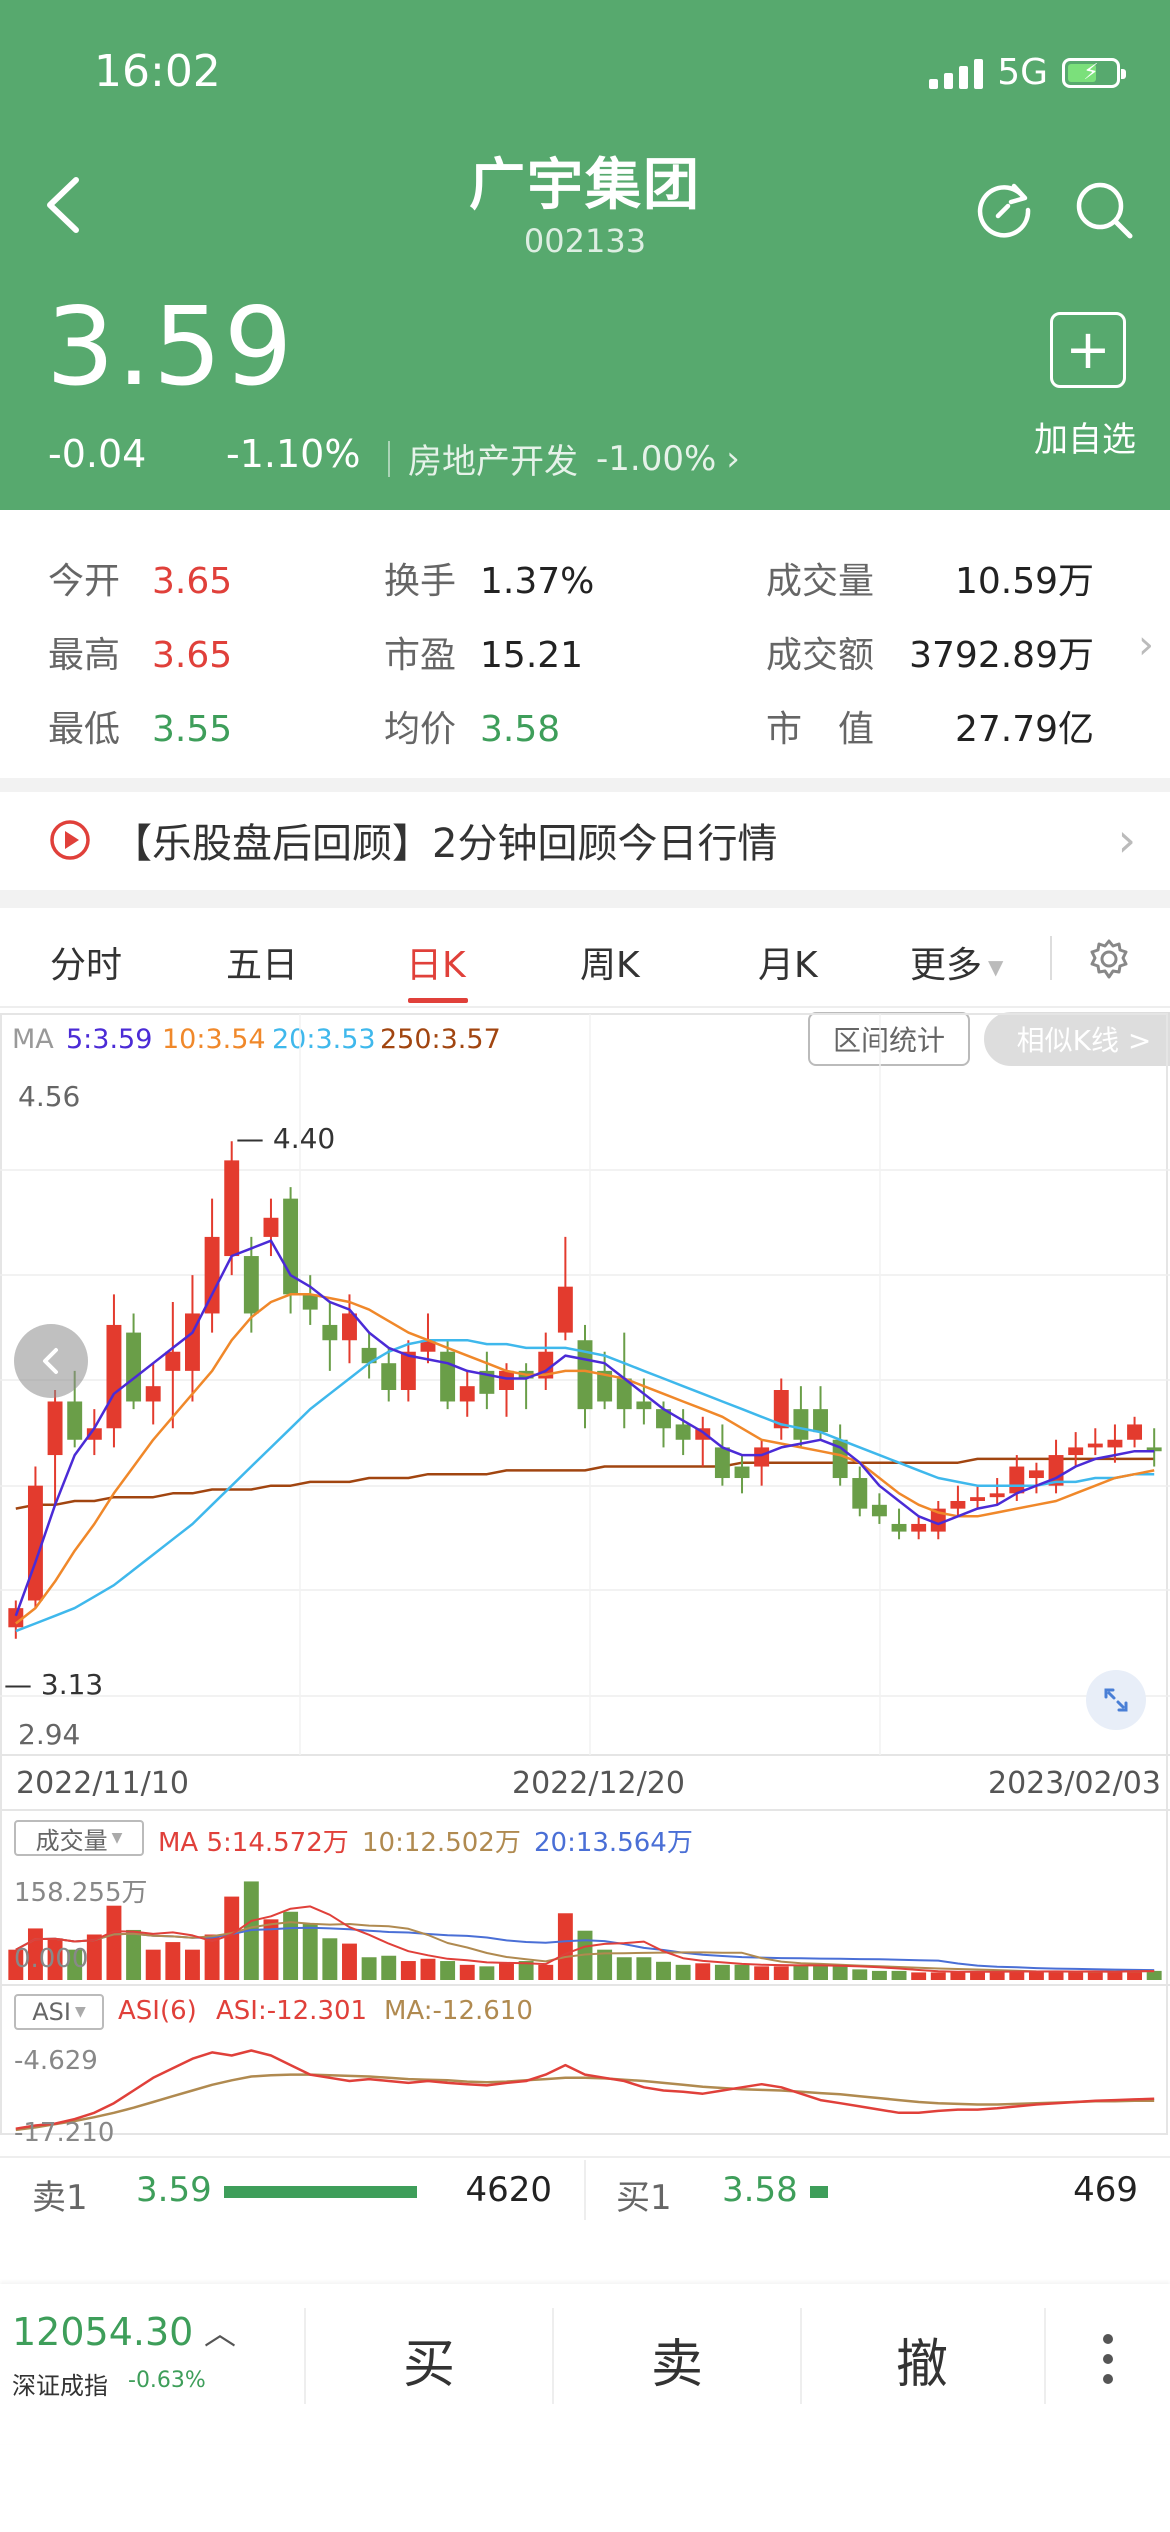  What do you see at coordinates (1109, 961) in the screenshot?
I see `chart-settings-button` at bounding box center [1109, 961].